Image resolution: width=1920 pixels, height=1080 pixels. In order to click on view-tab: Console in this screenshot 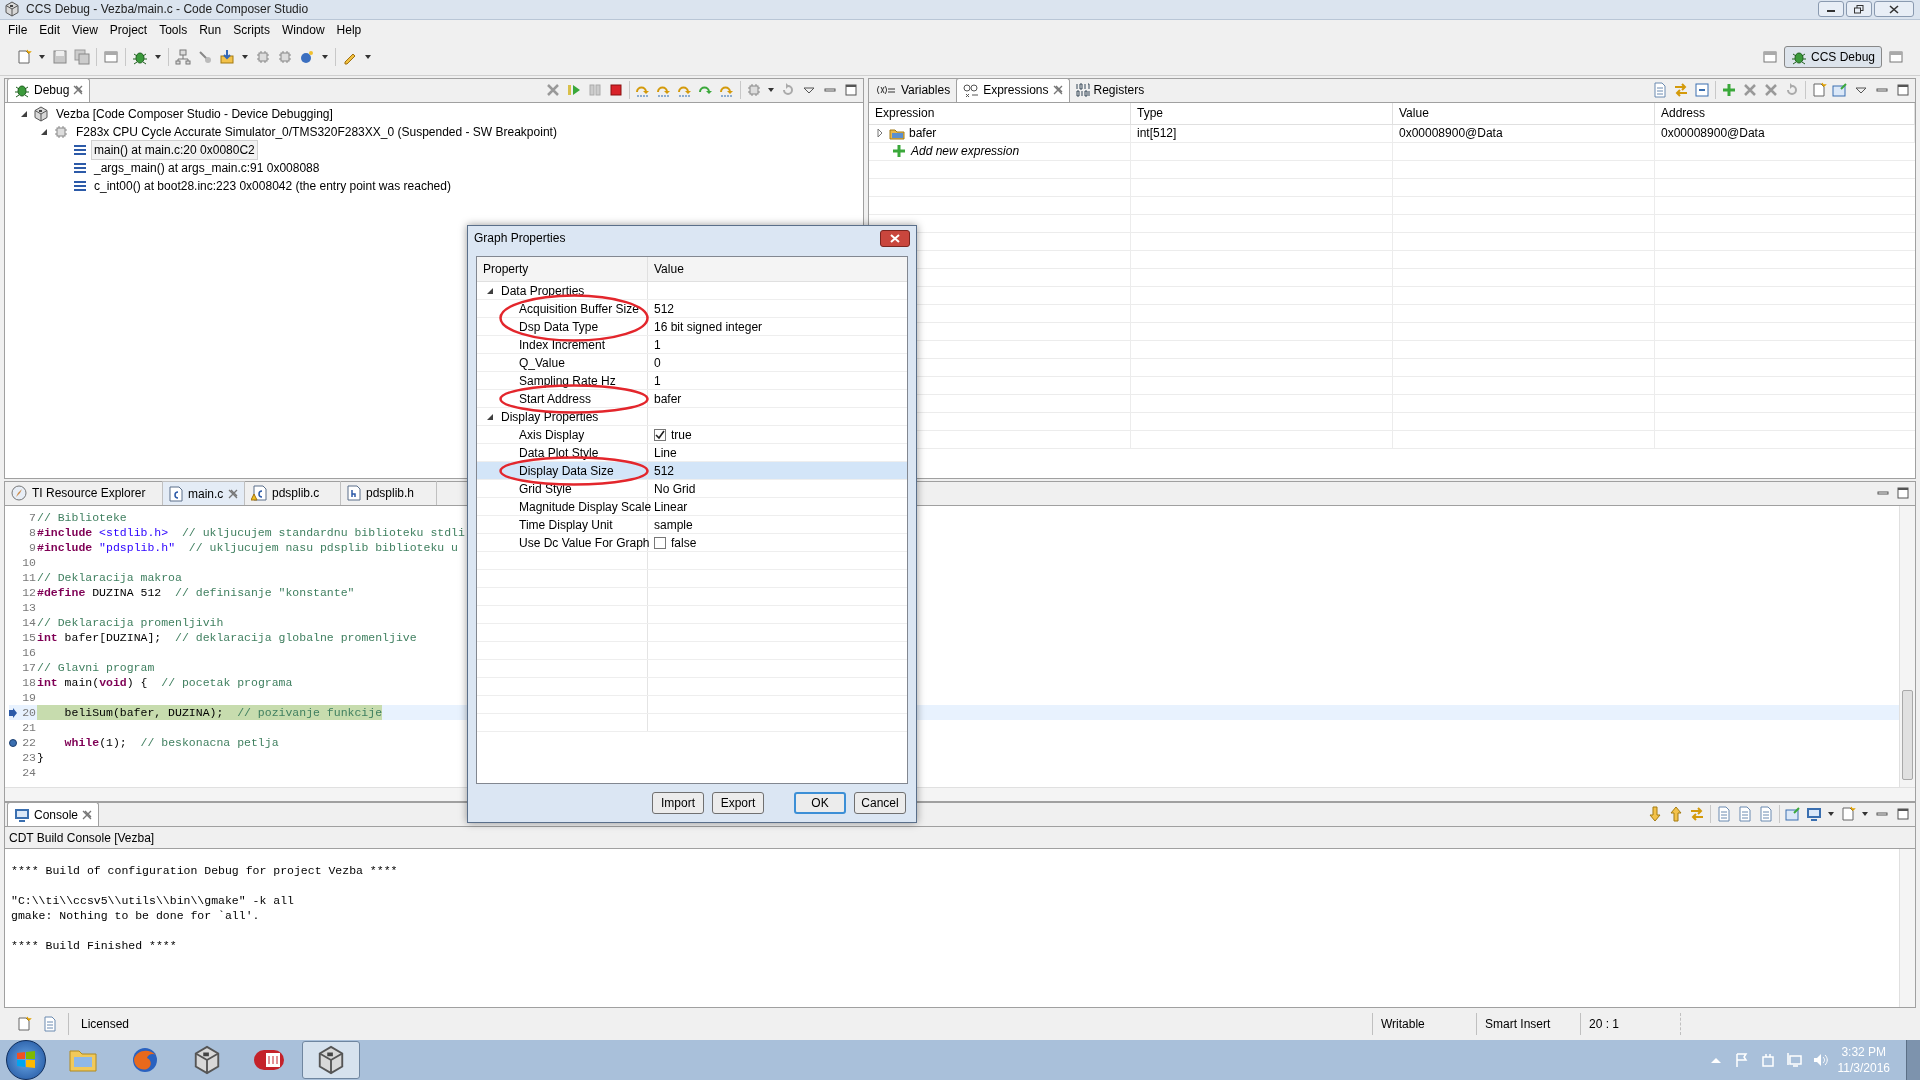, I will do `click(53, 814)`.